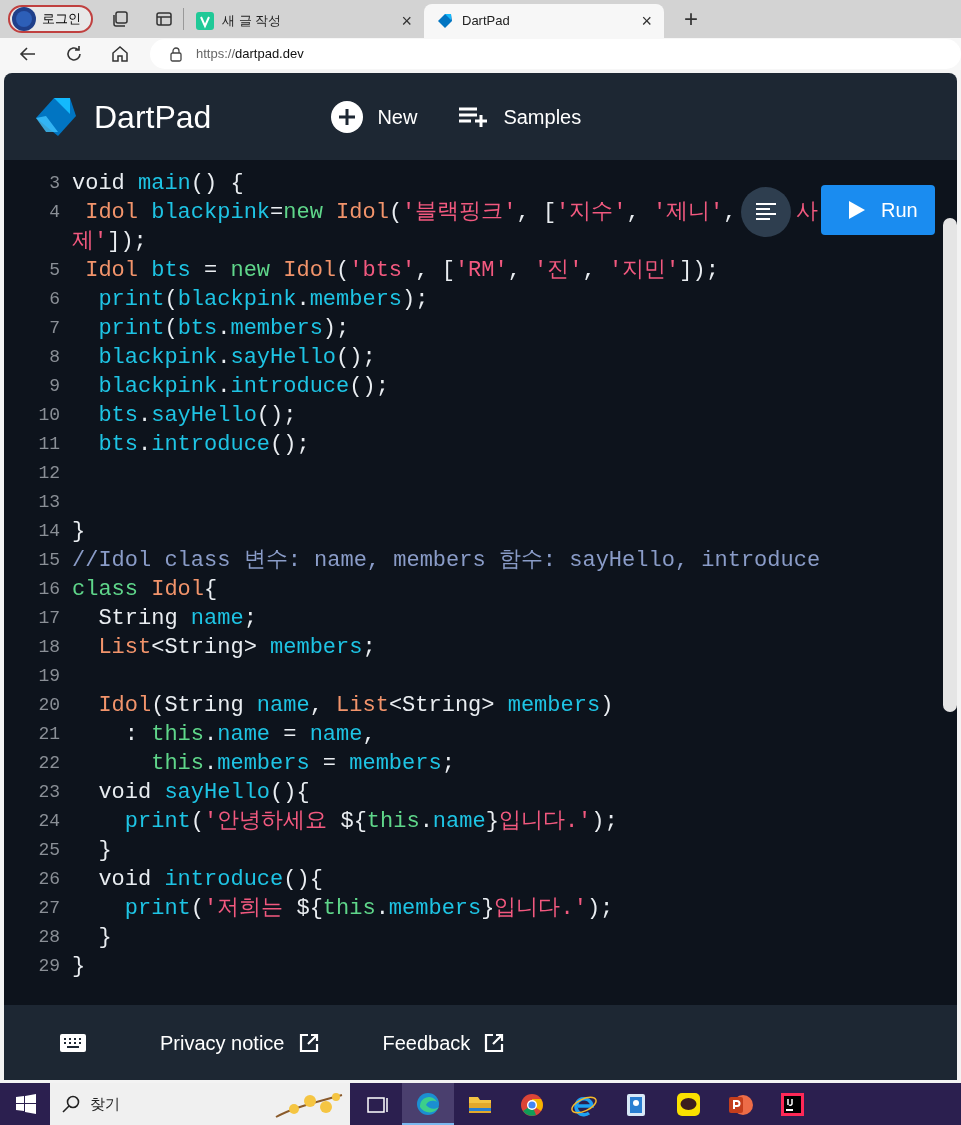 The width and height of the screenshot is (961, 1125). Describe the element at coordinates (49, 415) in the screenshot. I see `line-number: 10` at that location.